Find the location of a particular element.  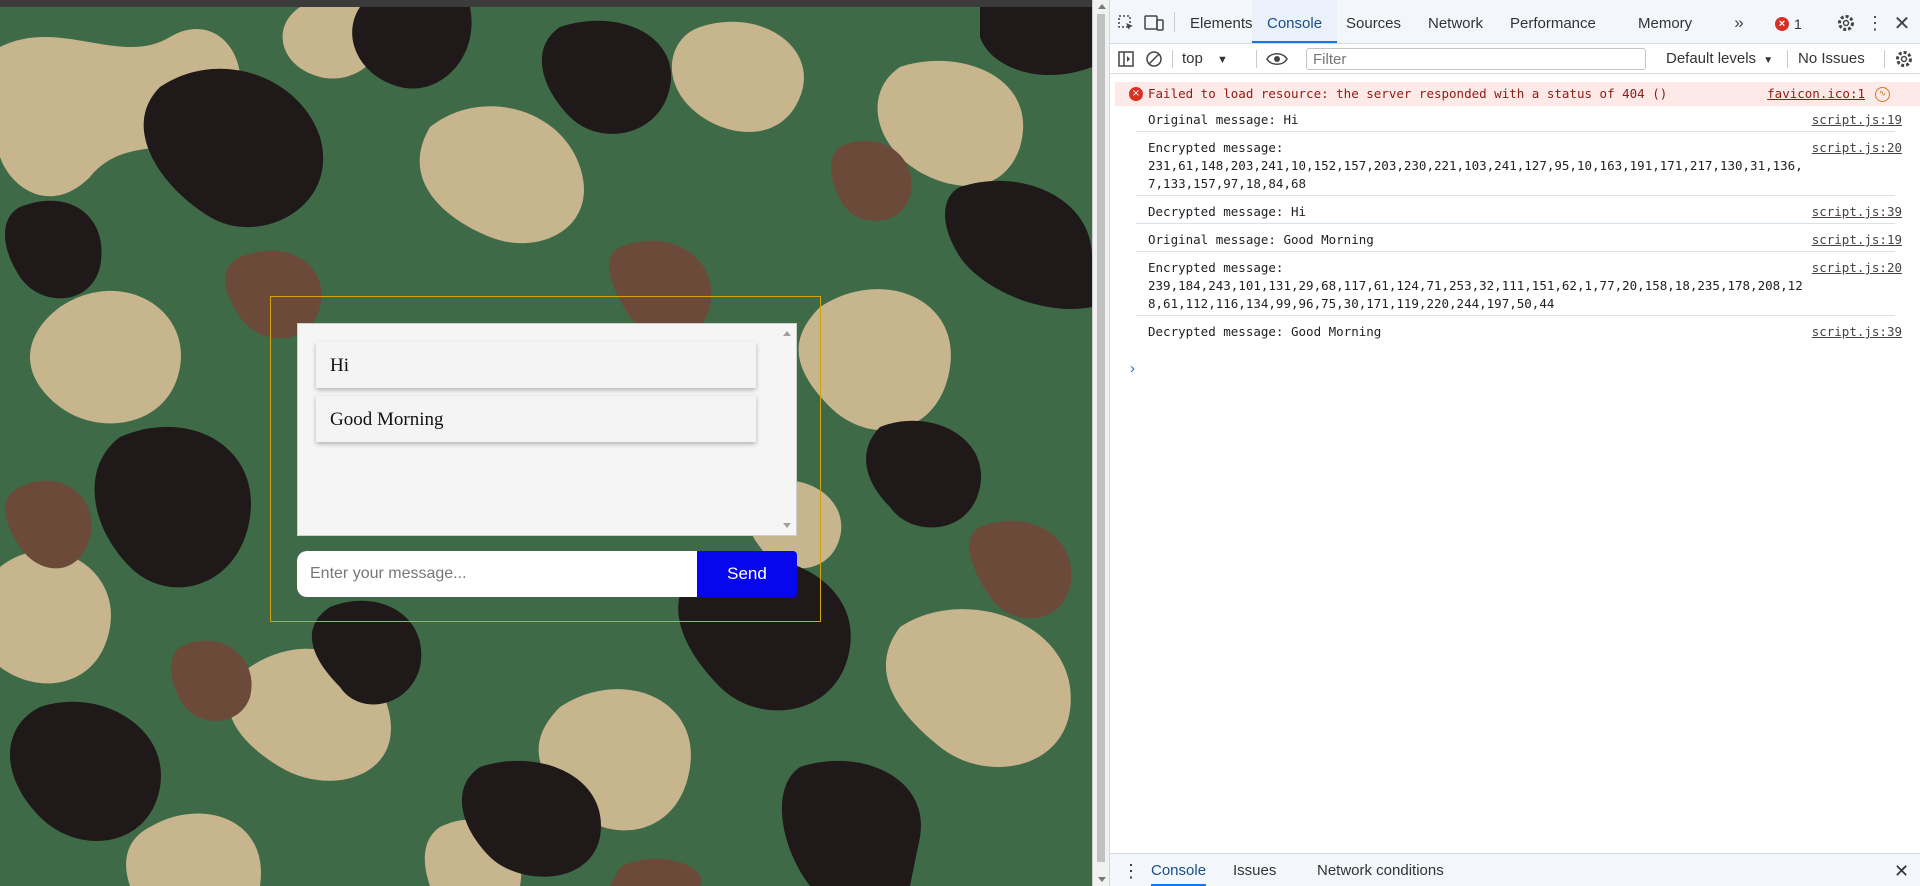

error-count: 1 is located at coordinates (1798, 24).